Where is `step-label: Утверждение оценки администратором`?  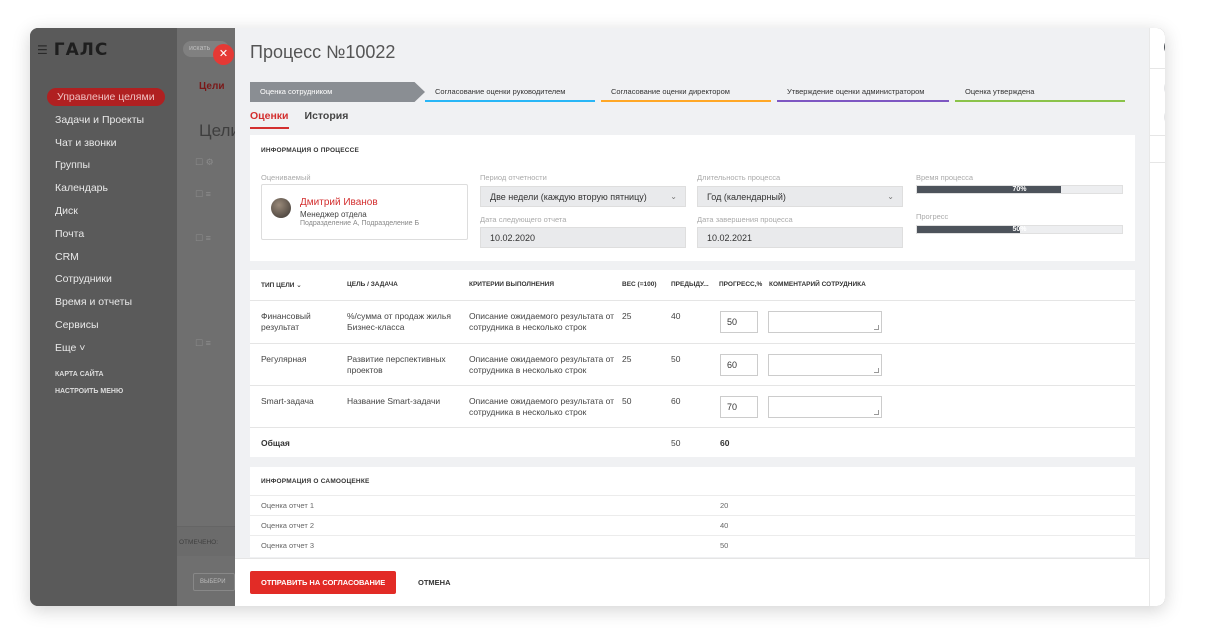
step-label: Утверждение оценки администратором is located at coordinates (856, 91).